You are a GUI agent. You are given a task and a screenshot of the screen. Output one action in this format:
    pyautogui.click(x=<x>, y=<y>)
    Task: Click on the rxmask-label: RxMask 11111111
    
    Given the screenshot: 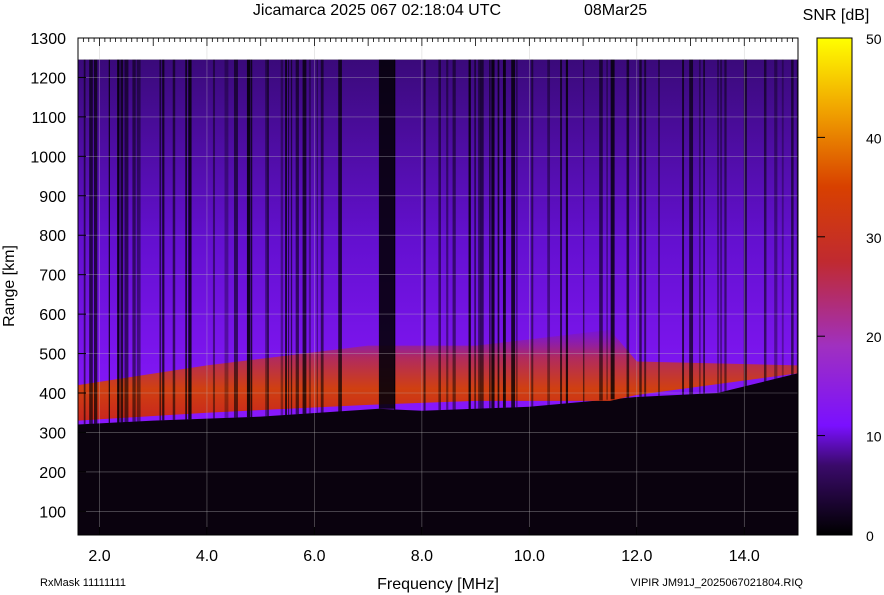 What is the action you would take?
    pyautogui.click(x=83, y=583)
    